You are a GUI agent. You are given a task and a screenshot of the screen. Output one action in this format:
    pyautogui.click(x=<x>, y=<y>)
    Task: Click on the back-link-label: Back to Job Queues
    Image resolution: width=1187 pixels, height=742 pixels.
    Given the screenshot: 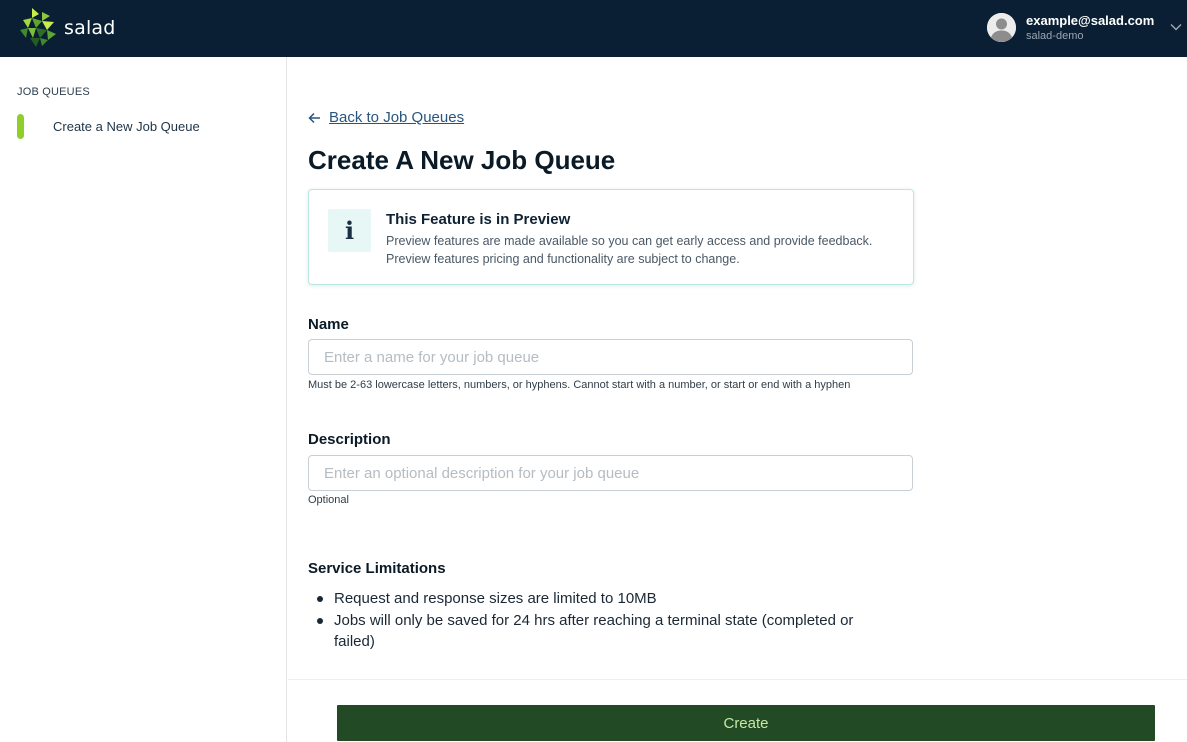 What is the action you would take?
    pyautogui.click(x=397, y=117)
    